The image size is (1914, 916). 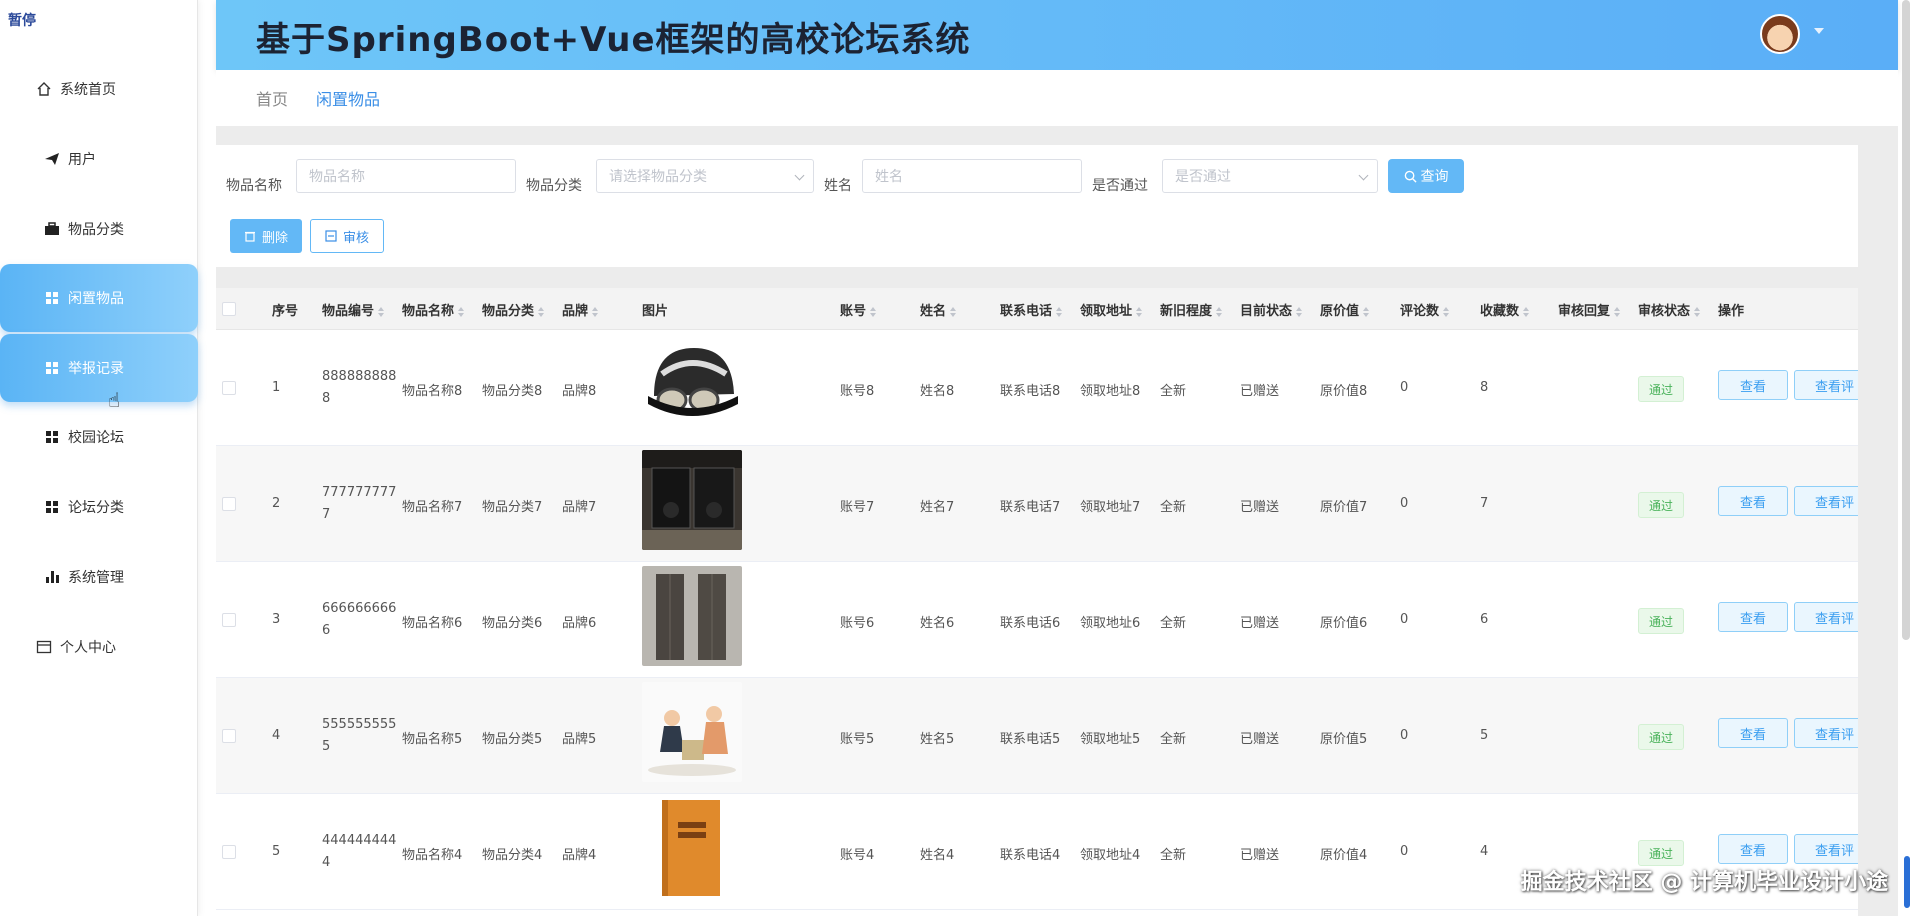 I want to click on page-scrollbar, so click(x=1906, y=320).